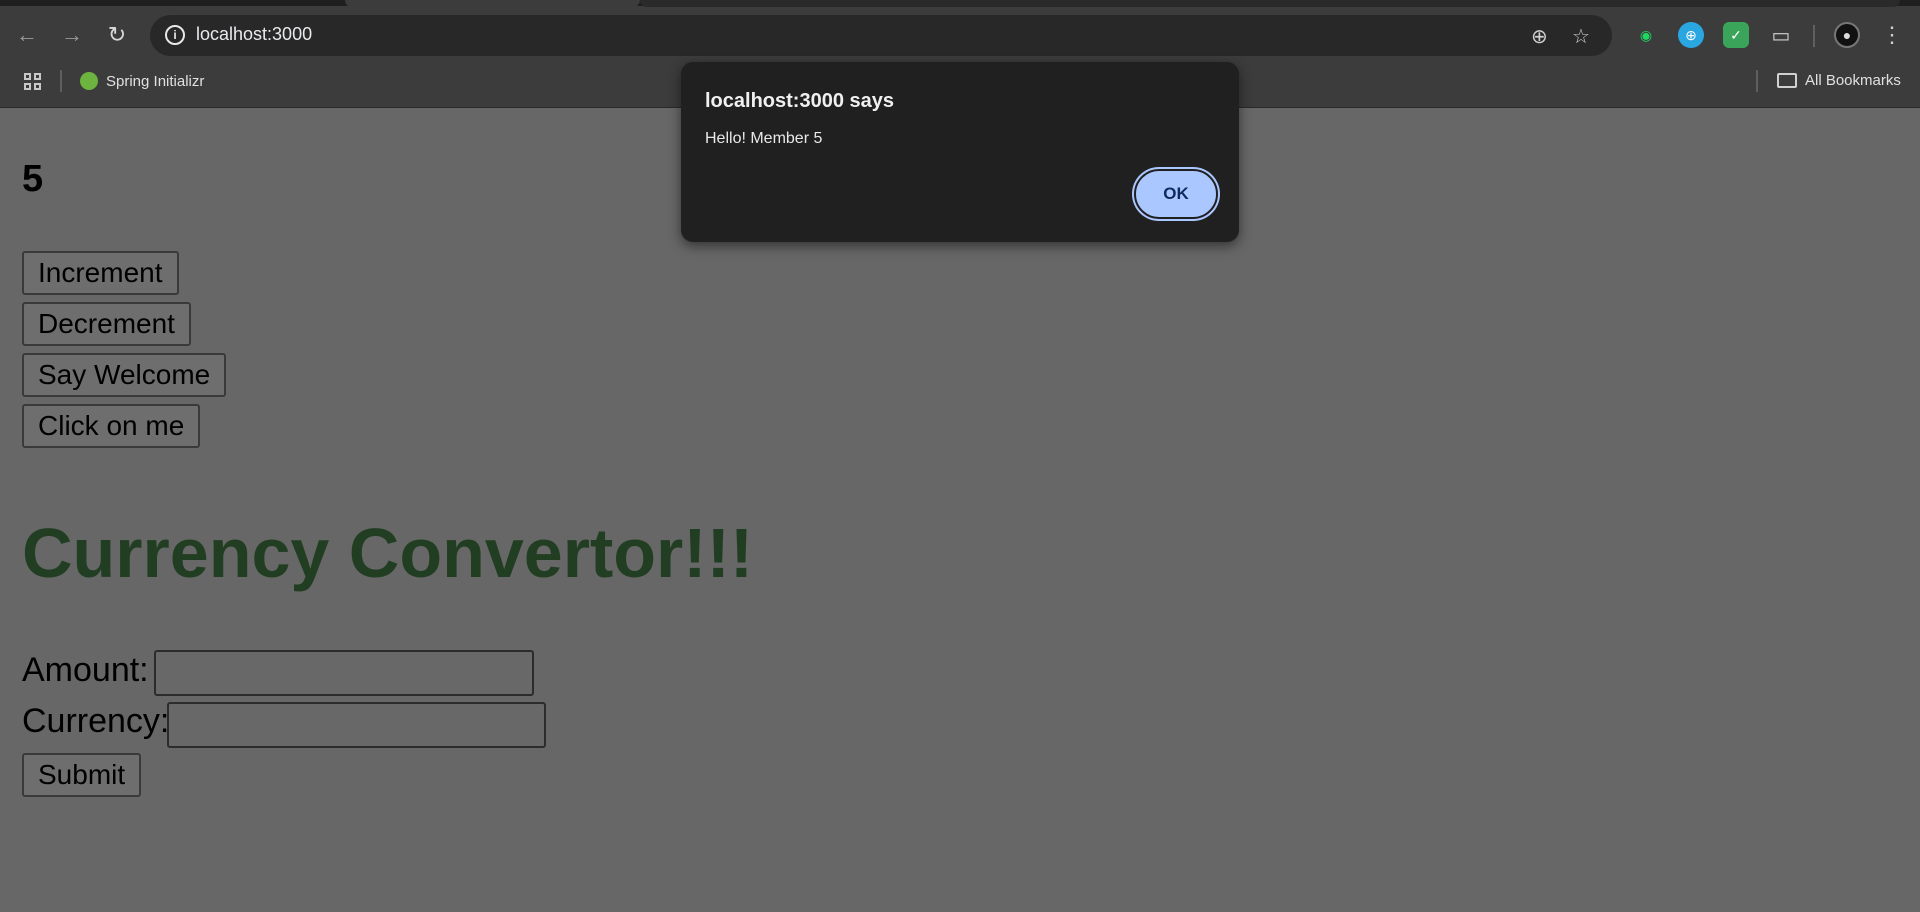  What do you see at coordinates (1892, 35) in the screenshot?
I see `menu-kebab-icon: ⋮` at bounding box center [1892, 35].